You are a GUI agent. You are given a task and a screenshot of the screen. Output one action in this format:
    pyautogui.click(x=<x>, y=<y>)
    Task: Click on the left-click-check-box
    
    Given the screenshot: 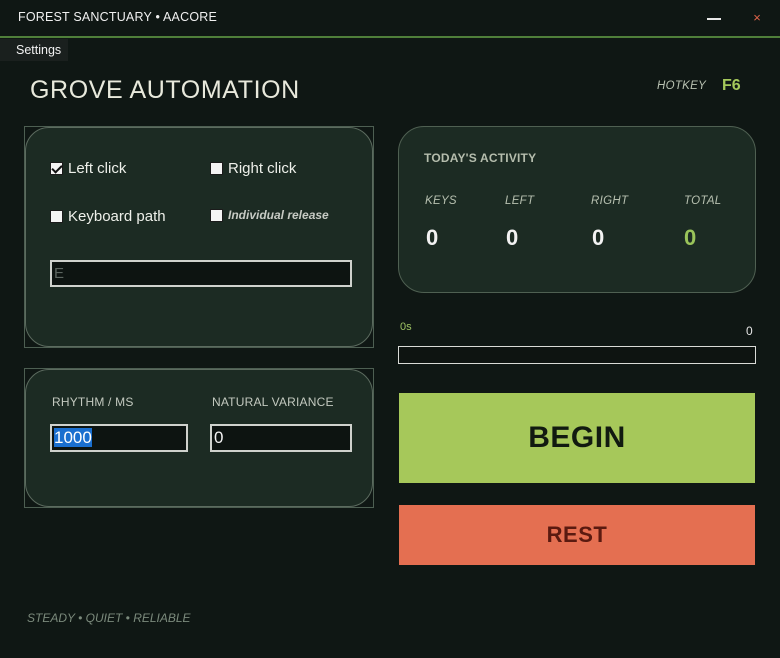 What is the action you would take?
    pyautogui.click(x=56, y=168)
    